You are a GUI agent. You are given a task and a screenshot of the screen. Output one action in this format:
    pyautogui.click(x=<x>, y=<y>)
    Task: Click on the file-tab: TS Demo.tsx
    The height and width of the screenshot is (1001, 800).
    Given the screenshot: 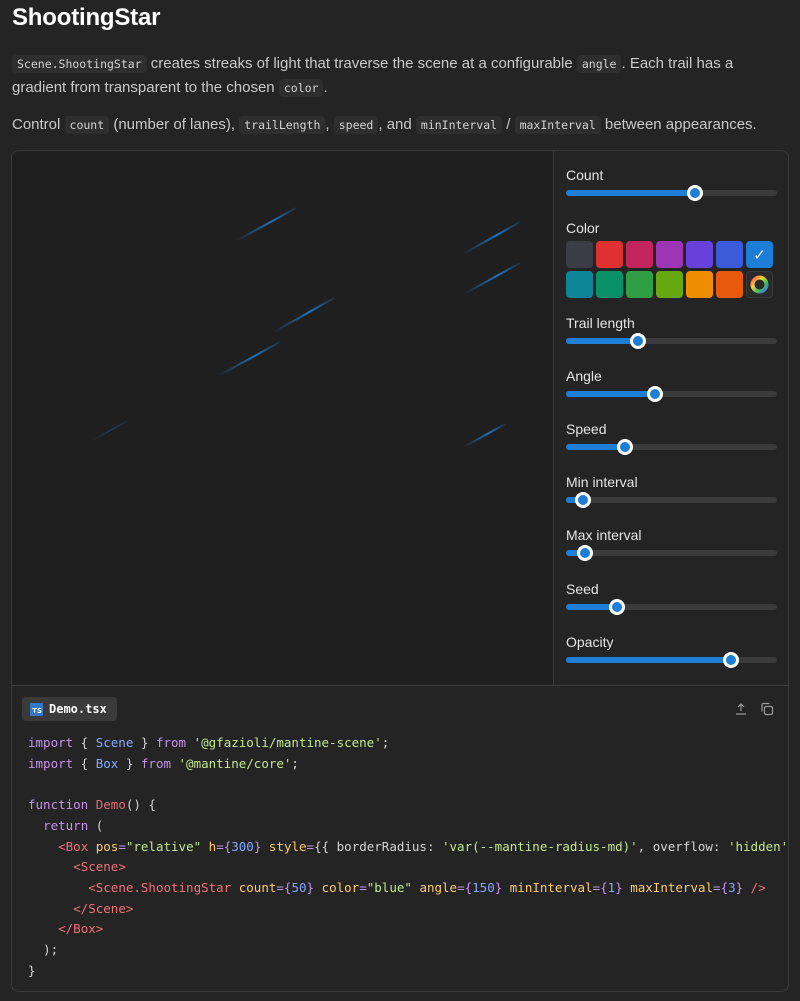 What is the action you would take?
    pyautogui.click(x=69, y=709)
    